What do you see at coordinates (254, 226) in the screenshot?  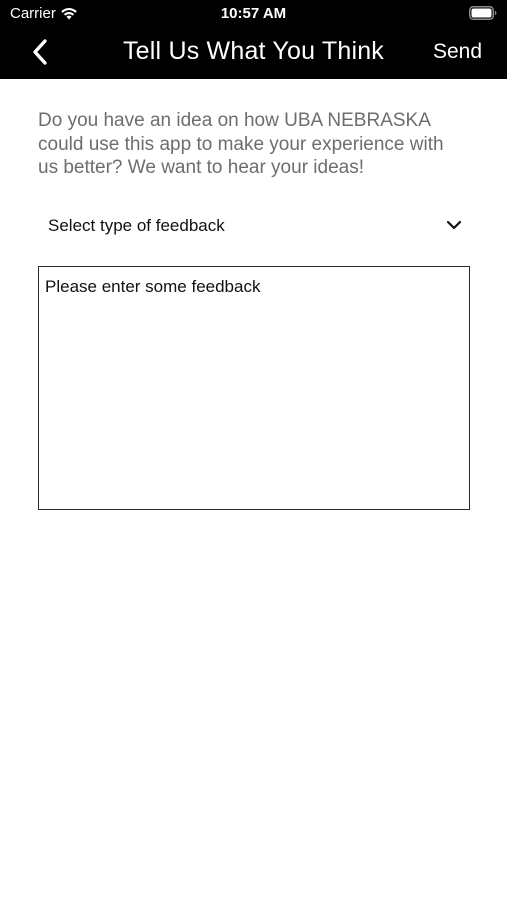 I see `feedback-type-dropdown: Select type of feedback` at bounding box center [254, 226].